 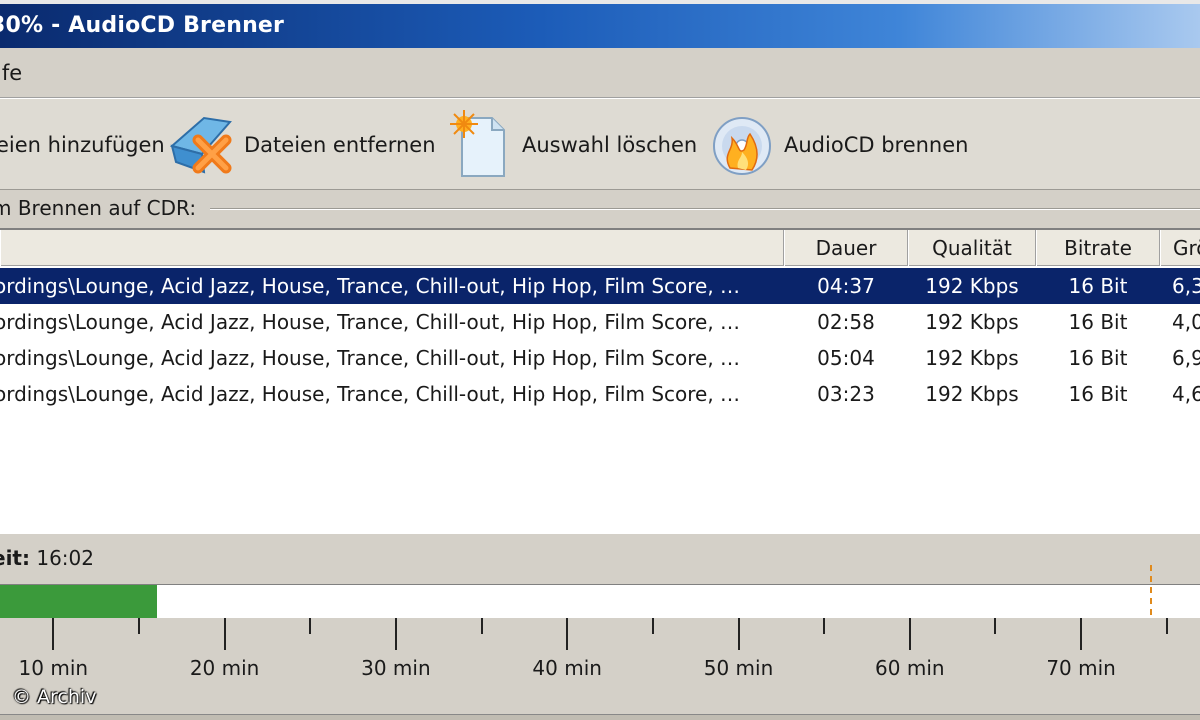 What do you see at coordinates (1186, 358) in the screenshot?
I see `track-size: 6,9` at bounding box center [1186, 358].